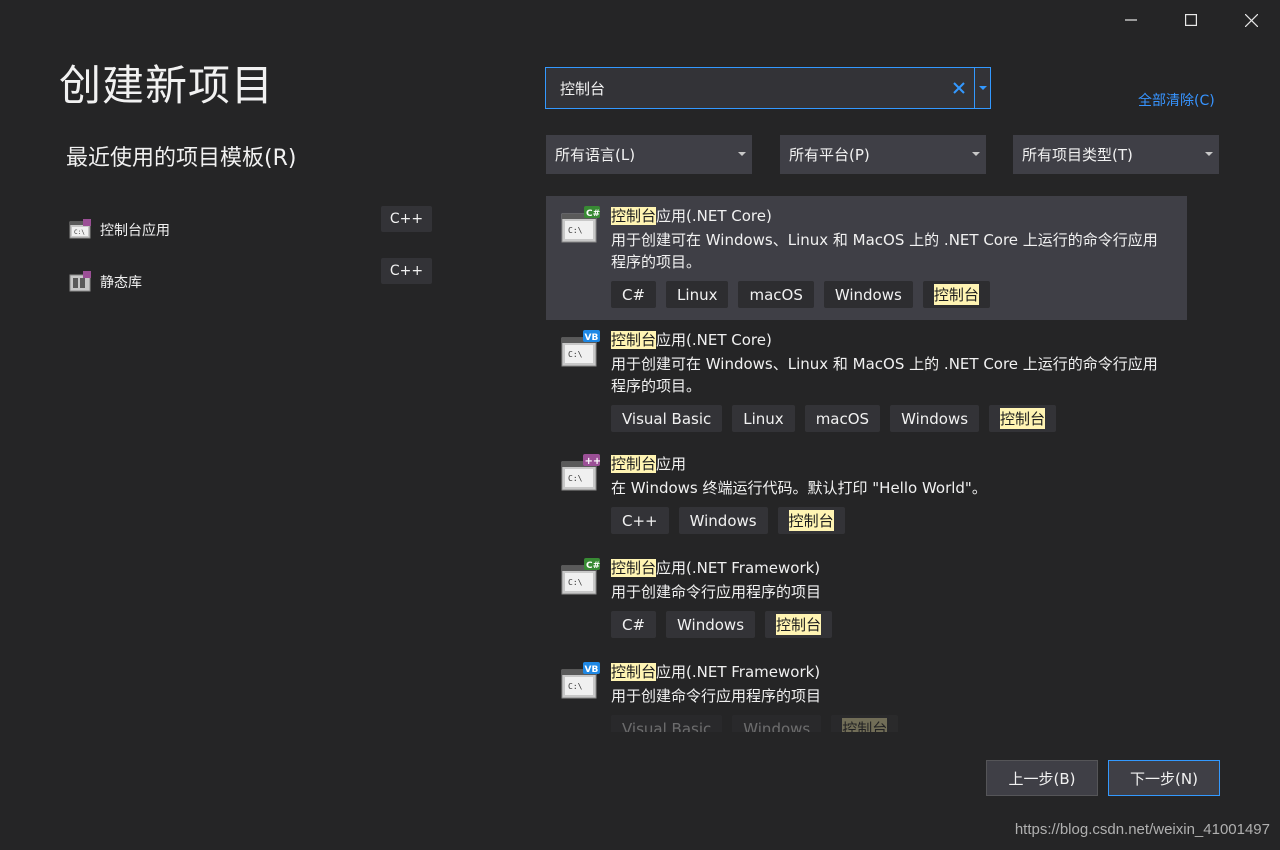 Image resolution: width=1280 pixels, height=850 pixels. Describe the element at coordinates (135, 231) in the screenshot. I see `recent-item-label: 控制台应用` at that location.